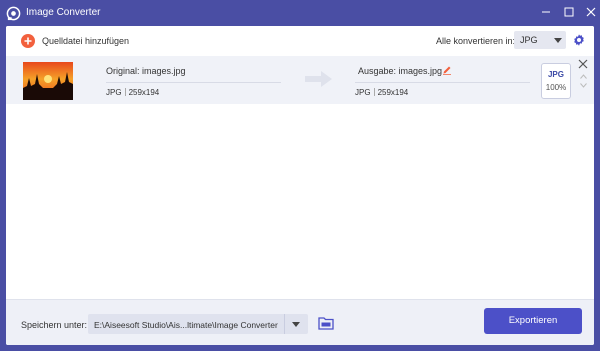 The image size is (600, 351). Describe the element at coordinates (529, 40) in the screenshot. I see `convert-all-format-value: JPG` at that location.